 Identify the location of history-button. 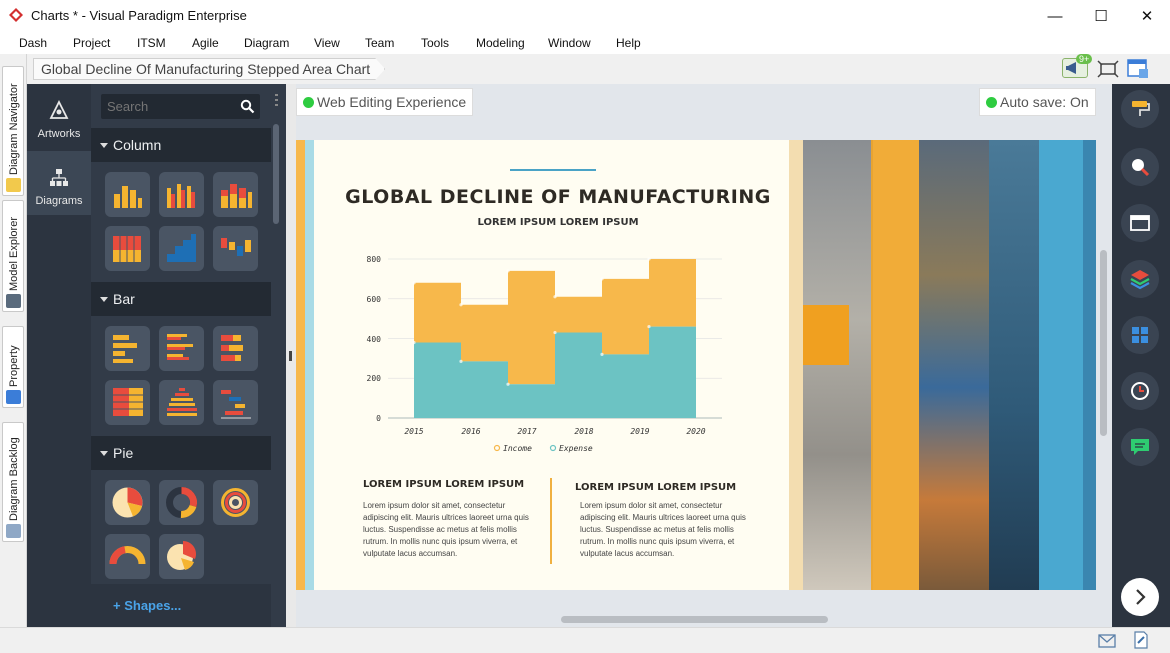
(1140, 391).